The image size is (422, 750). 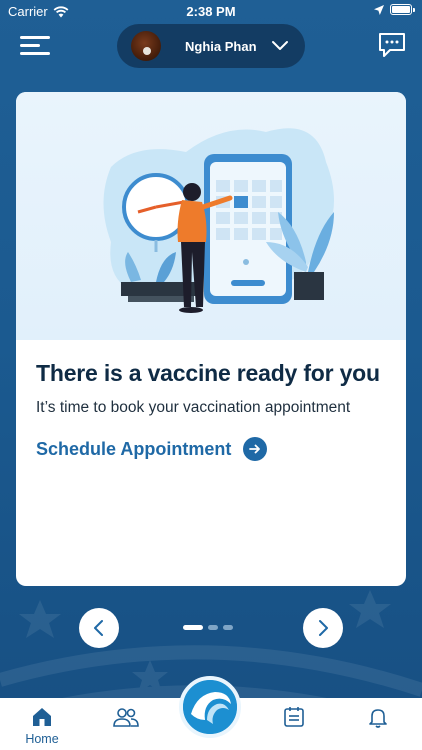 I want to click on battery-icon, so click(x=402, y=9).